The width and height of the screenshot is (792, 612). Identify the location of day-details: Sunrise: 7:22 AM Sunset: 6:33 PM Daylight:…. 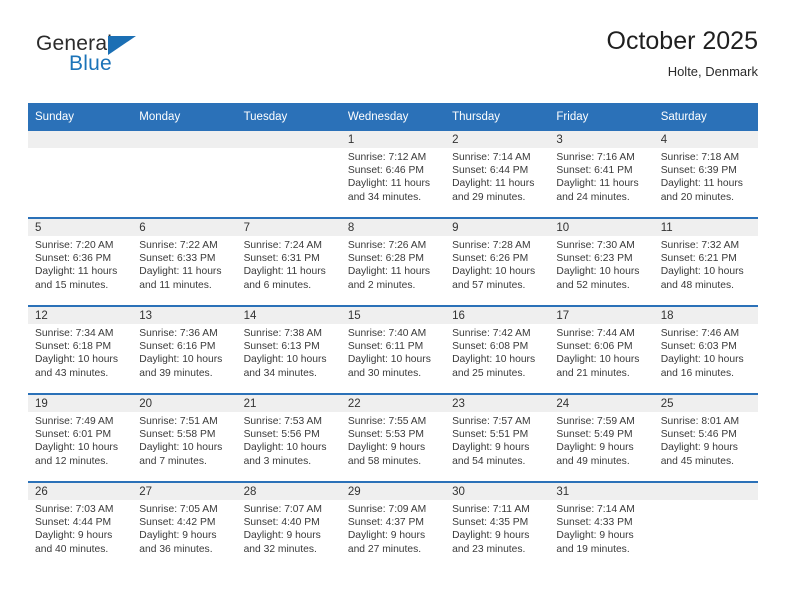
(184, 264).